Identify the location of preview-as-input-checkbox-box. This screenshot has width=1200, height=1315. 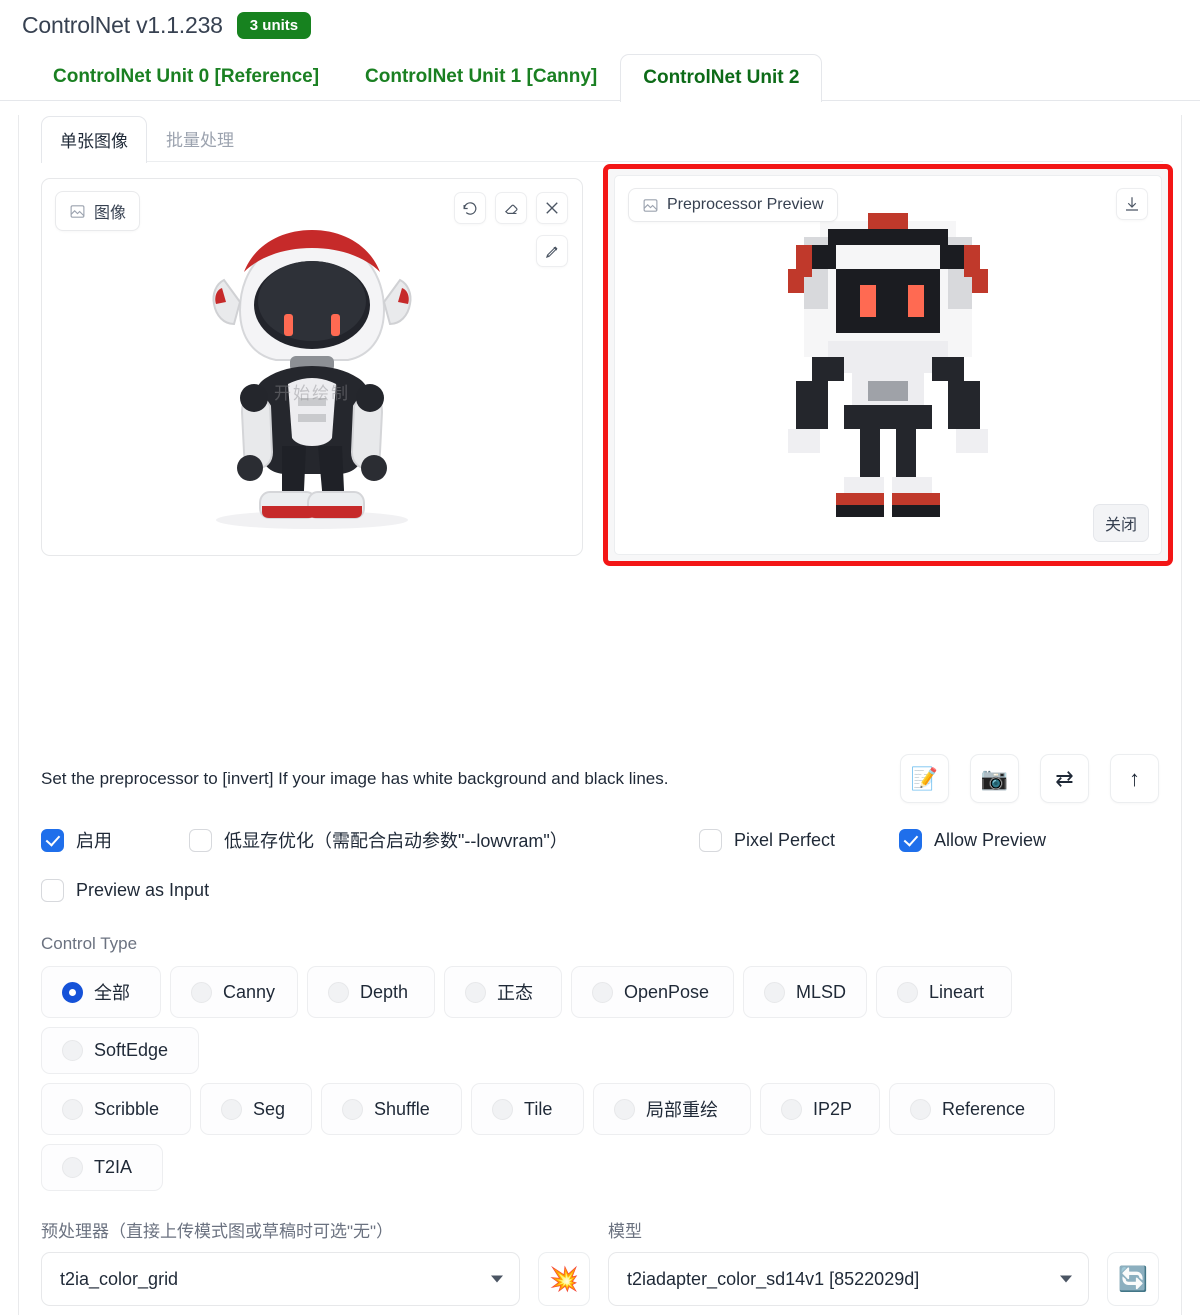
(52, 890).